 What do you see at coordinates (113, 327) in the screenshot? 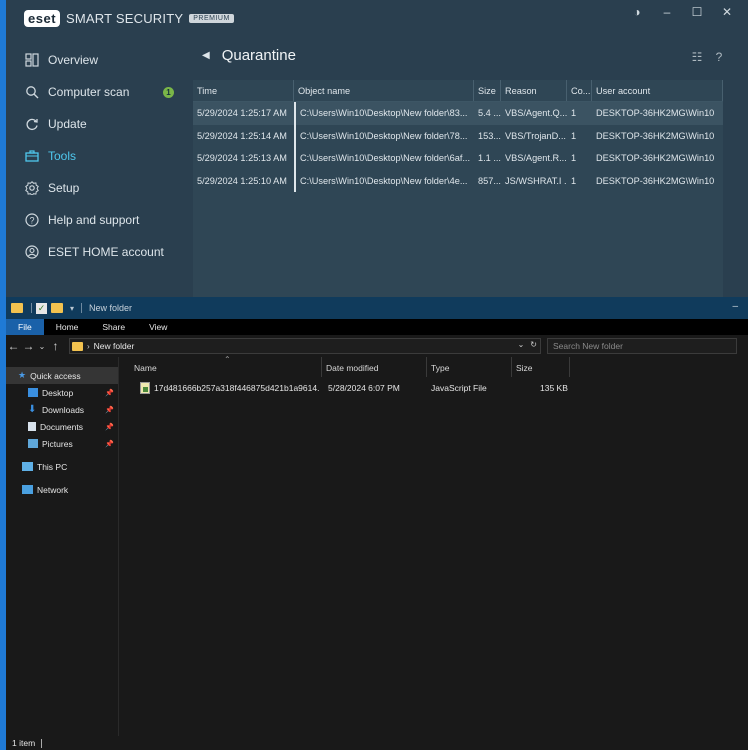
I see `tab-share: Share` at bounding box center [113, 327].